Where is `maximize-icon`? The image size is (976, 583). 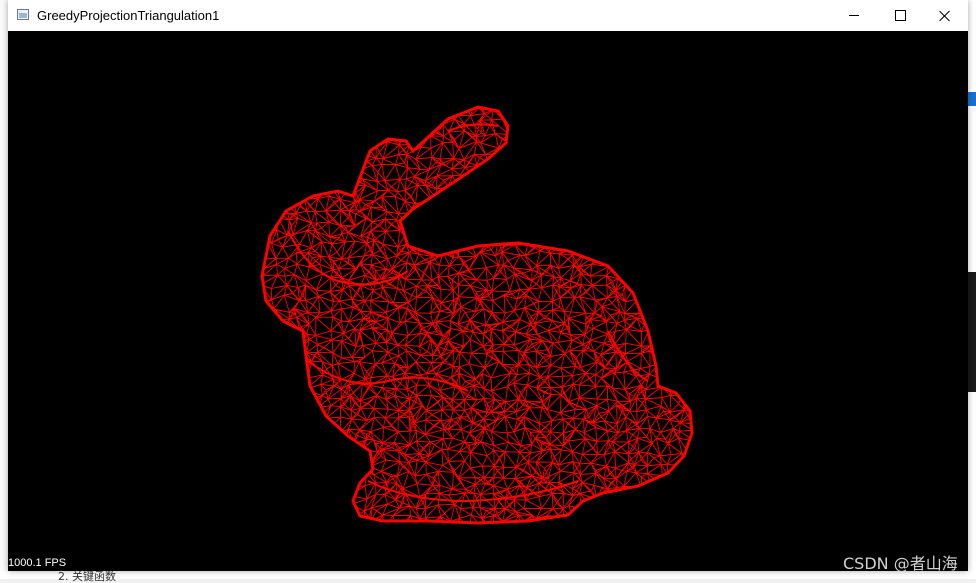 maximize-icon is located at coordinates (900, 15).